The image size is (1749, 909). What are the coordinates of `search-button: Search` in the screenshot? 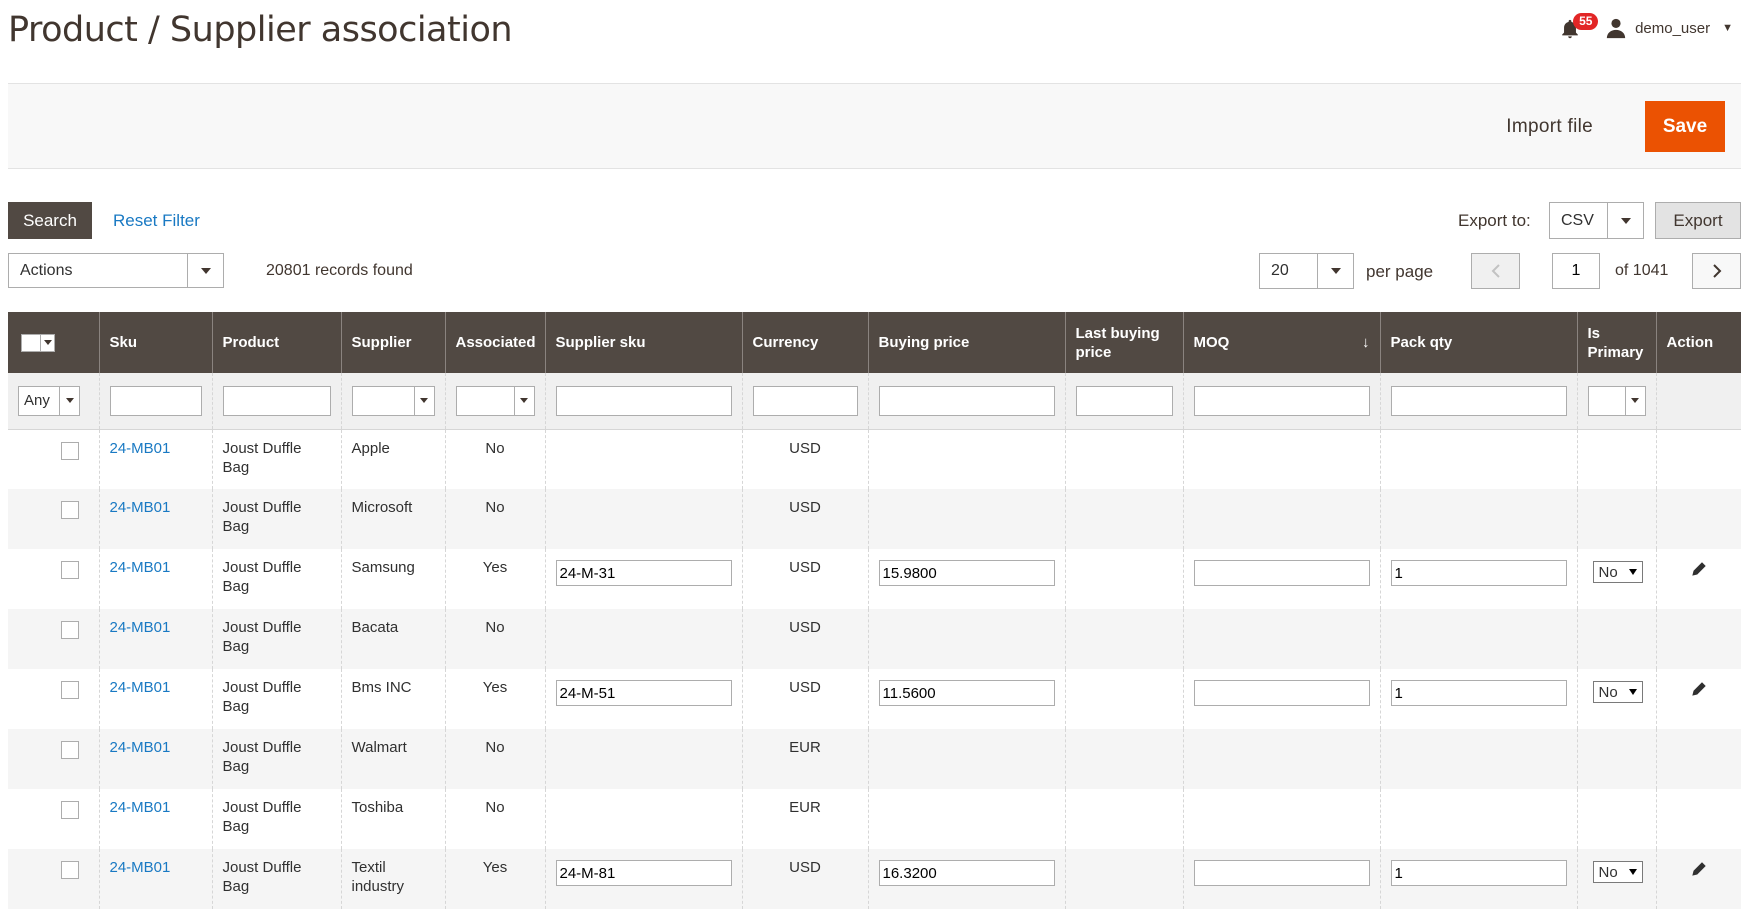 It's located at (50, 220).